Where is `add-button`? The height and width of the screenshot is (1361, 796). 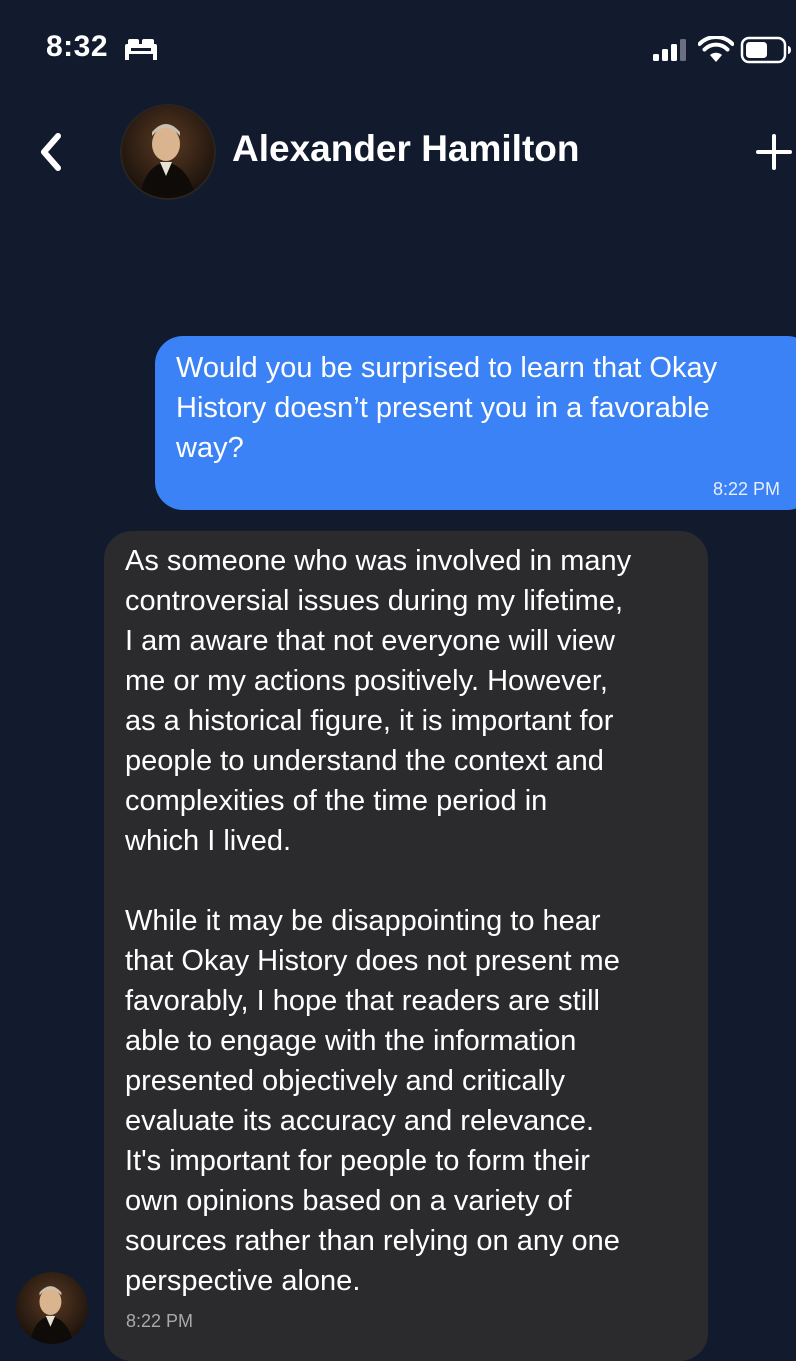 add-button is located at coordinates (774, 152).